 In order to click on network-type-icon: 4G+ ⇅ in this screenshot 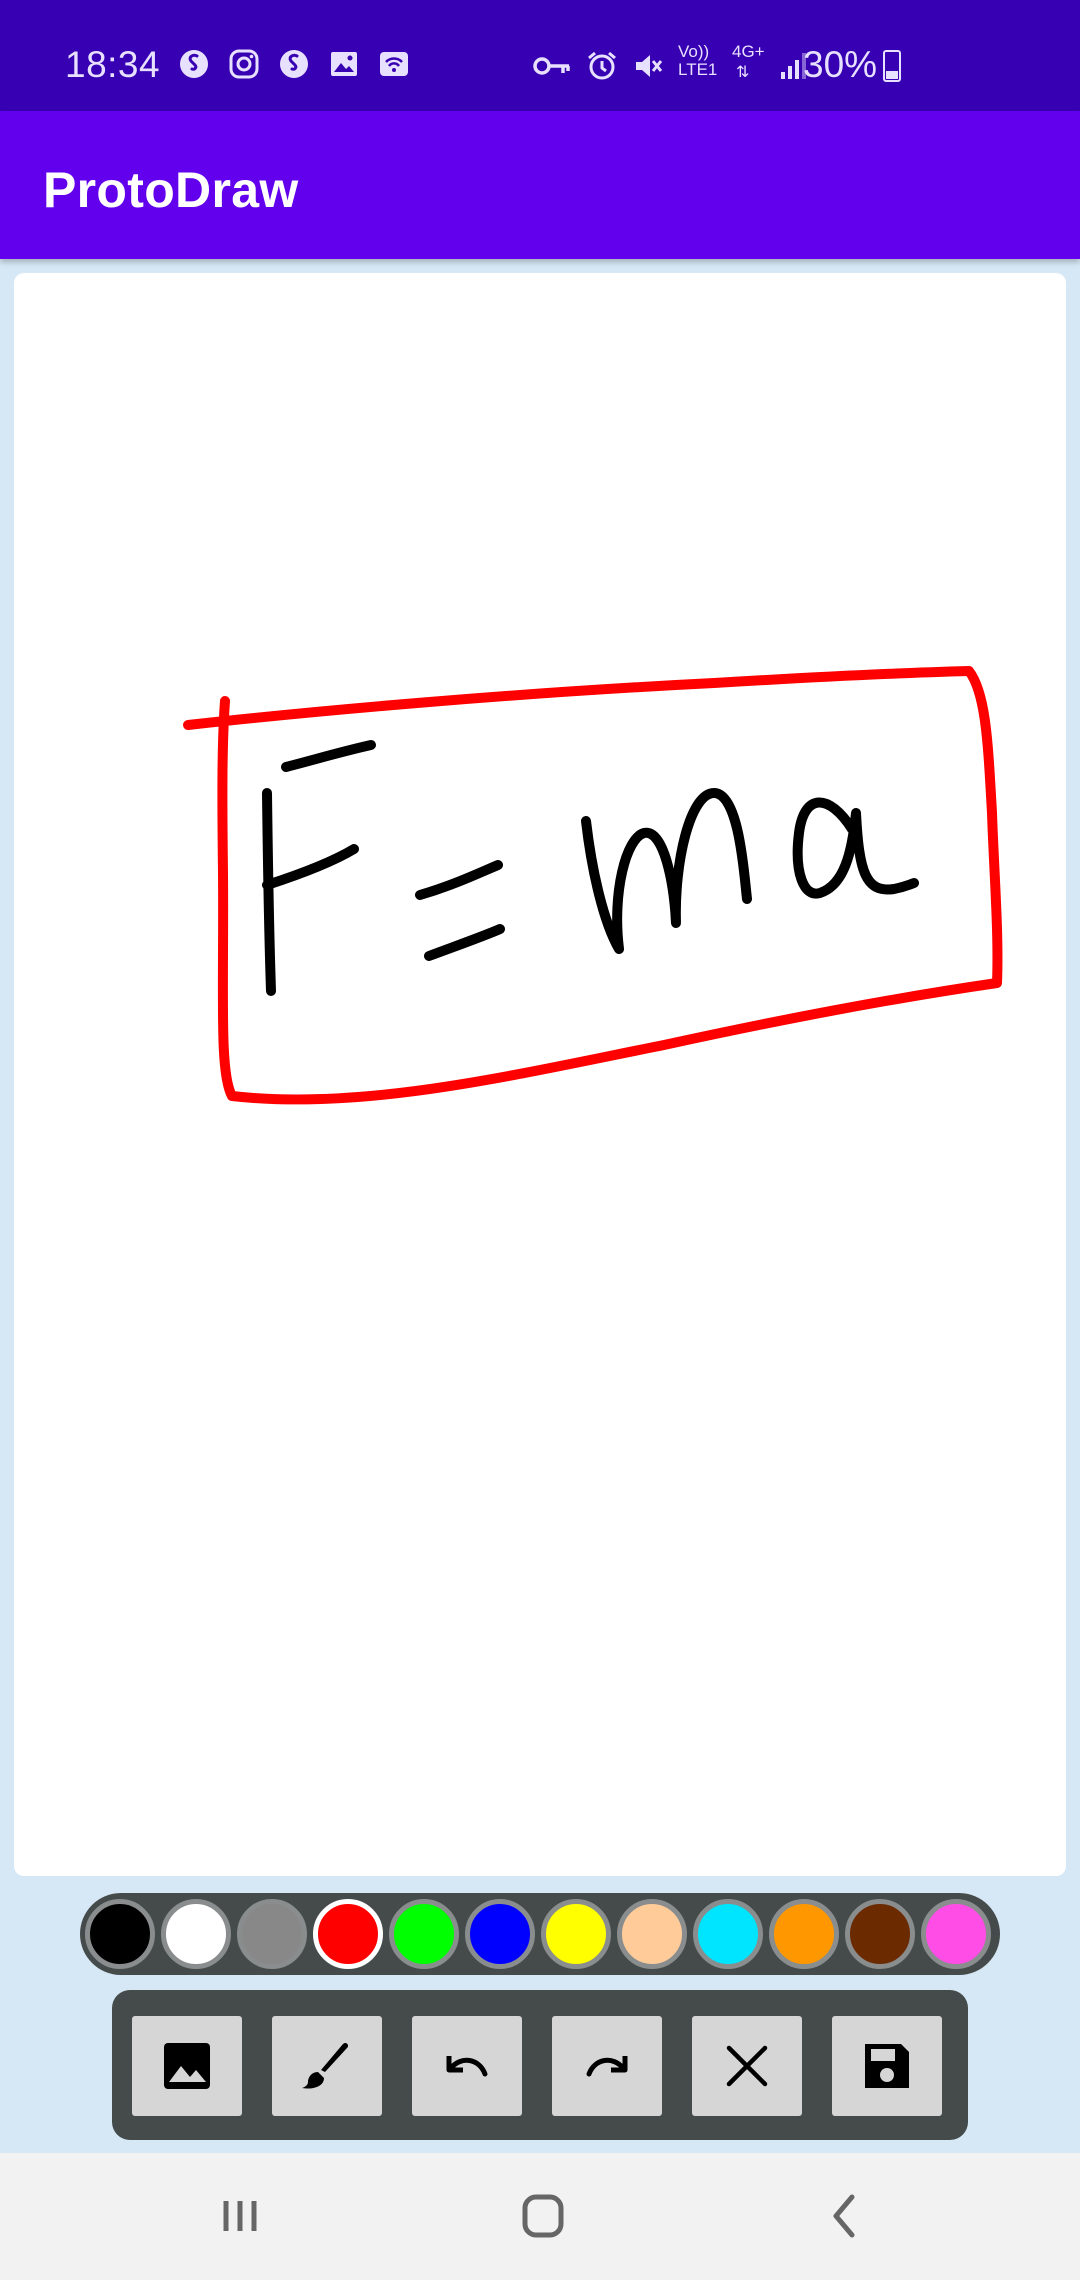, I will do `click(748, 63)`.